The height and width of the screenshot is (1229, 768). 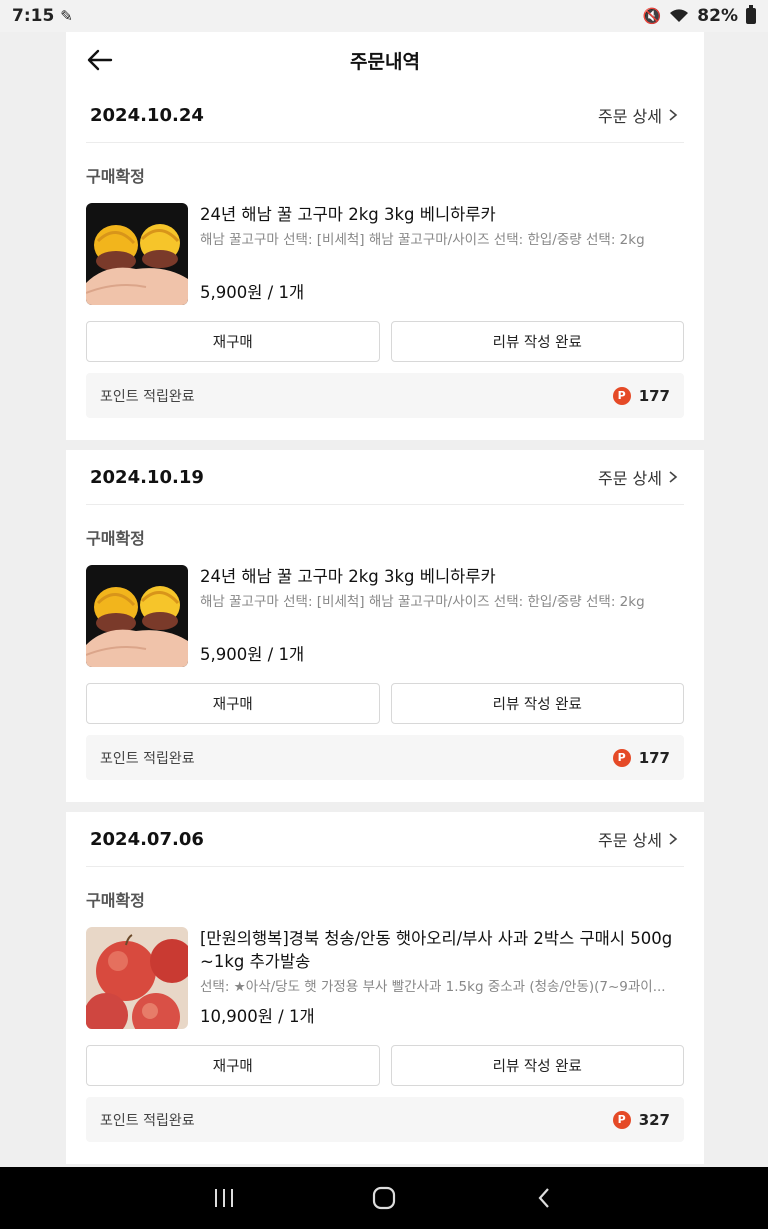 I want to click on product-price: 10,900원 / 1개, so click(x=257, y=1016).